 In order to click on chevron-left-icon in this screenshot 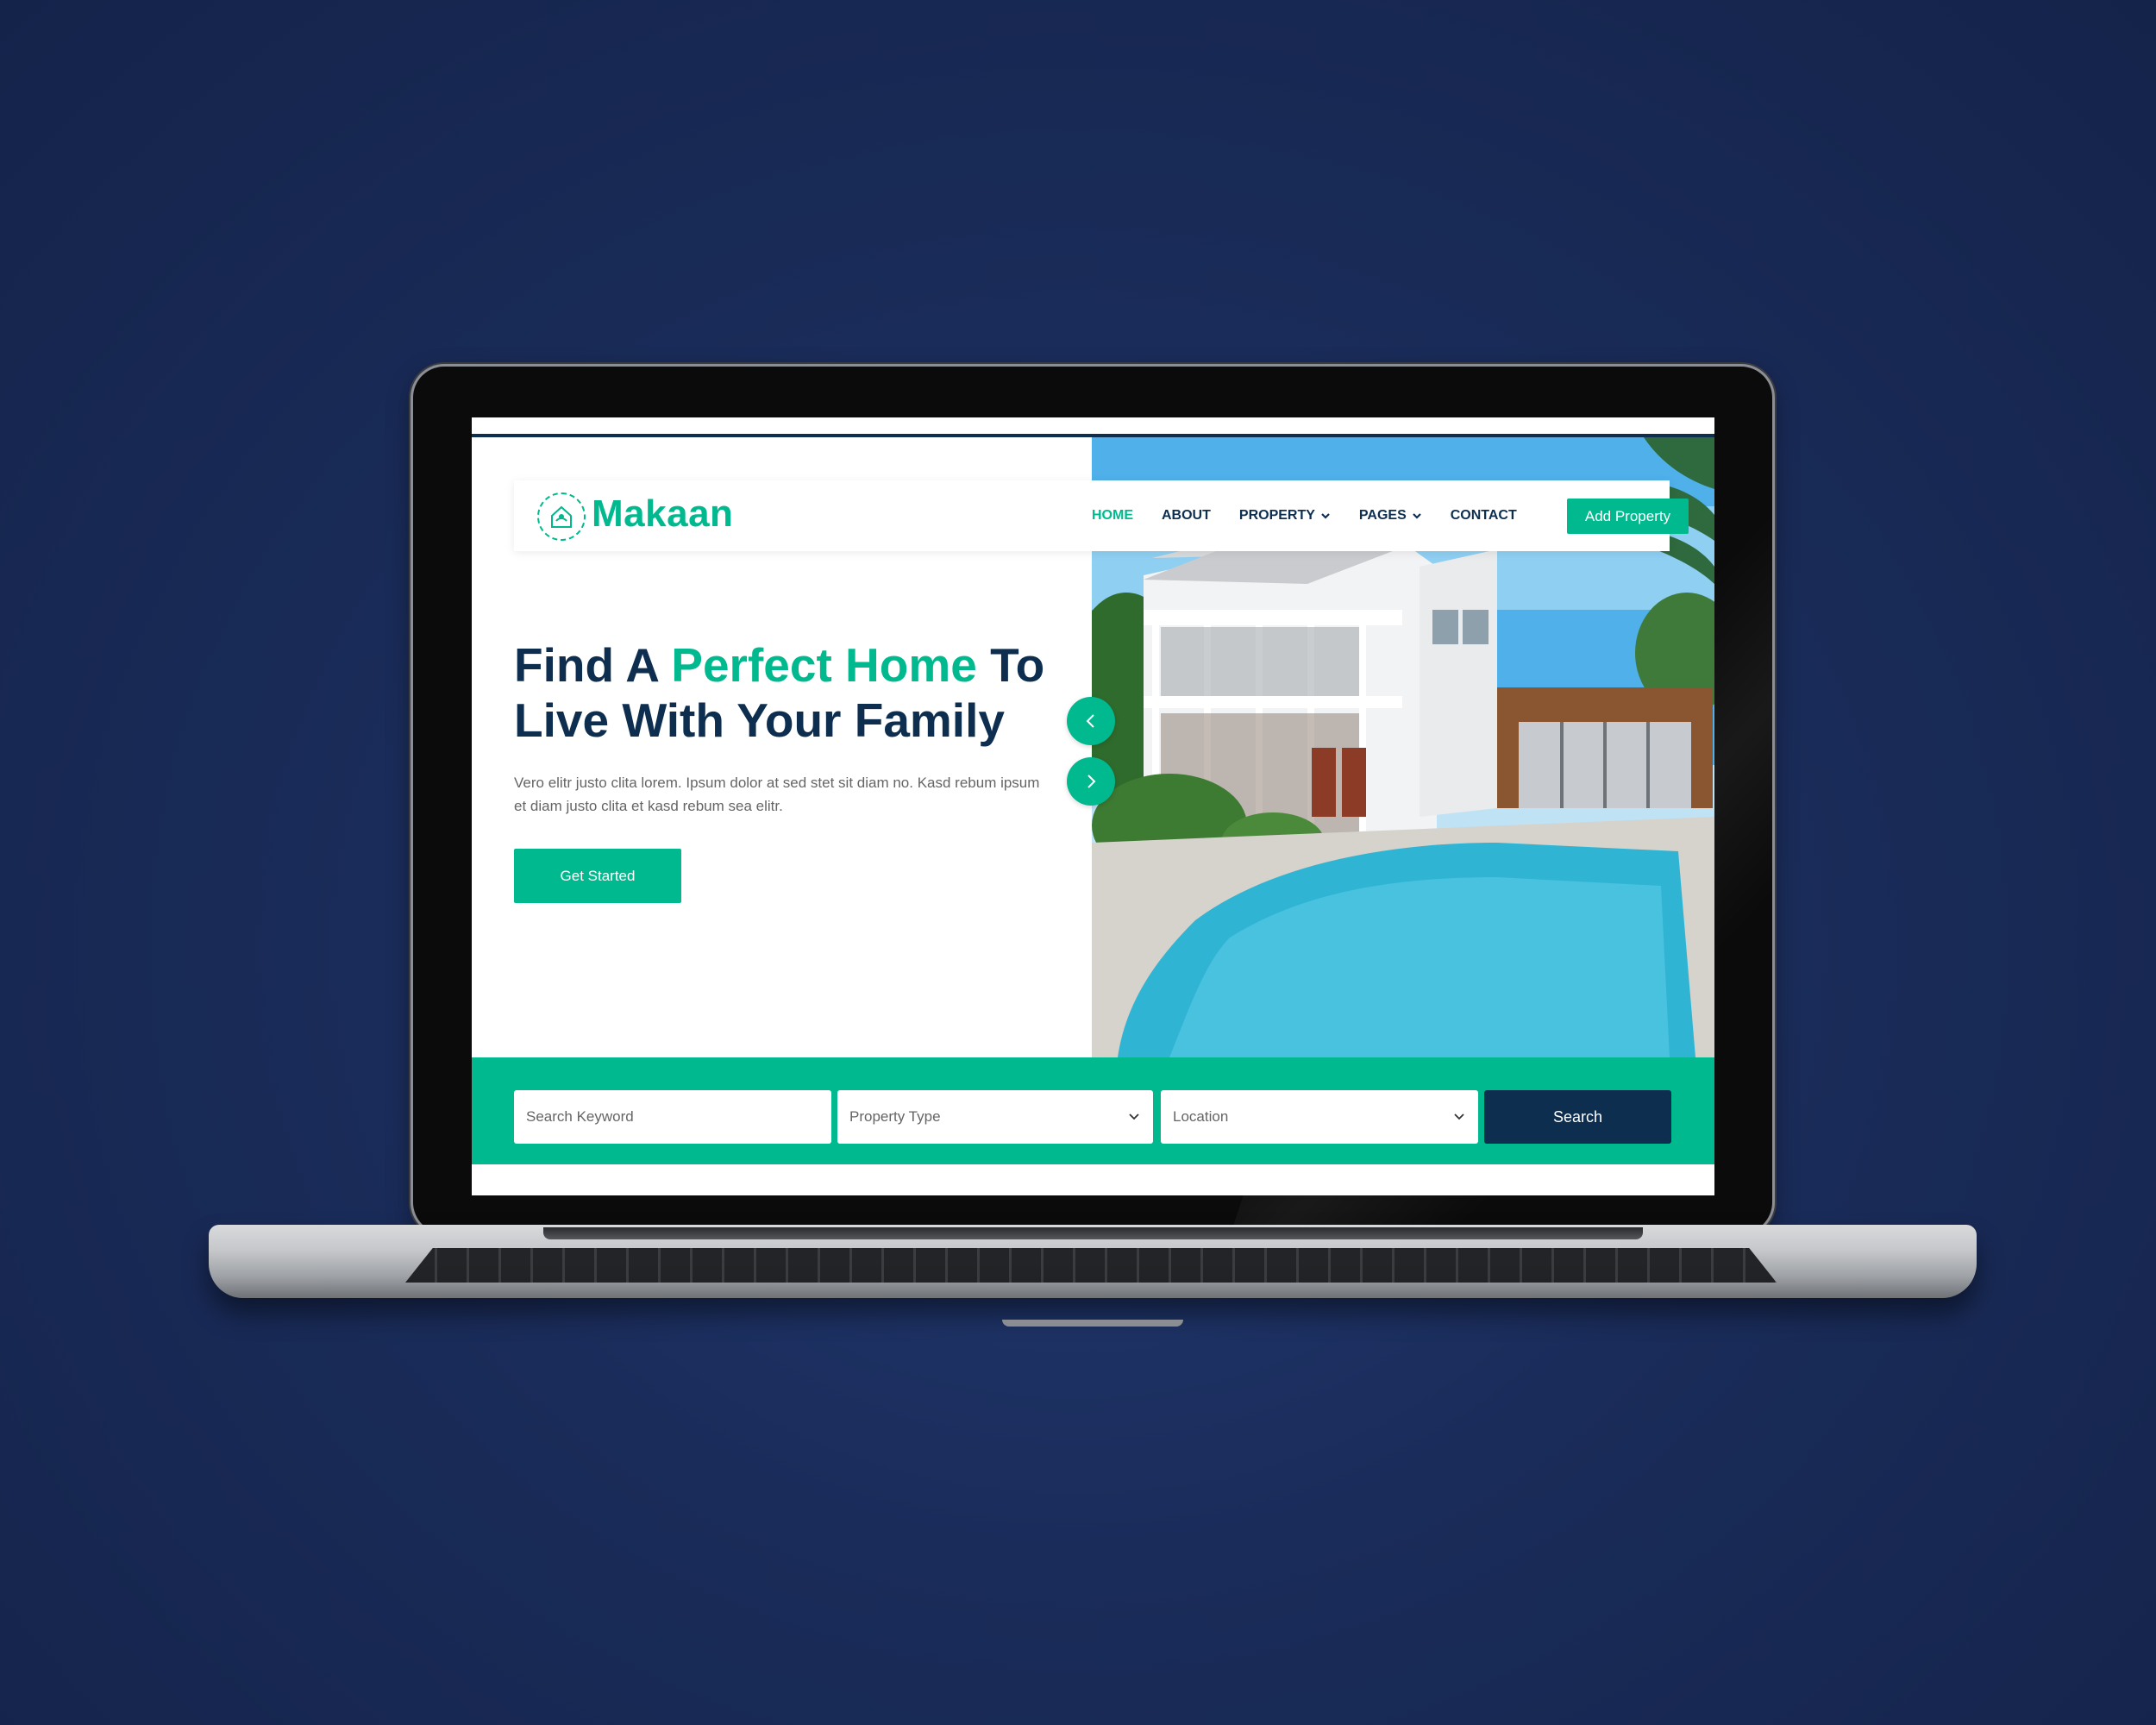, I will do `click(1090, 721)`.